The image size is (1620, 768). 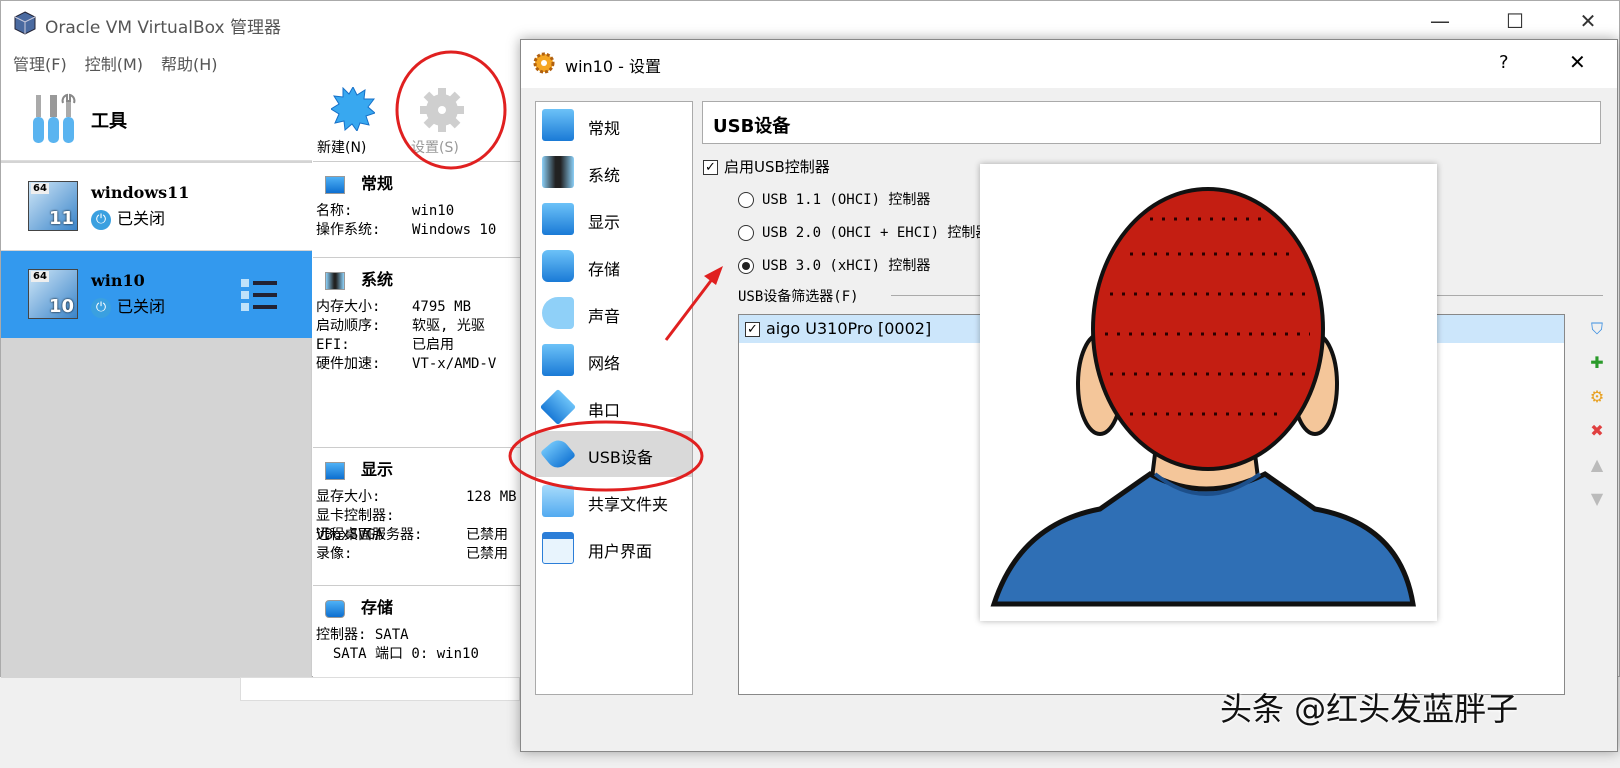 I want to click on settings-gear-icon, so click(x=442, y=110).